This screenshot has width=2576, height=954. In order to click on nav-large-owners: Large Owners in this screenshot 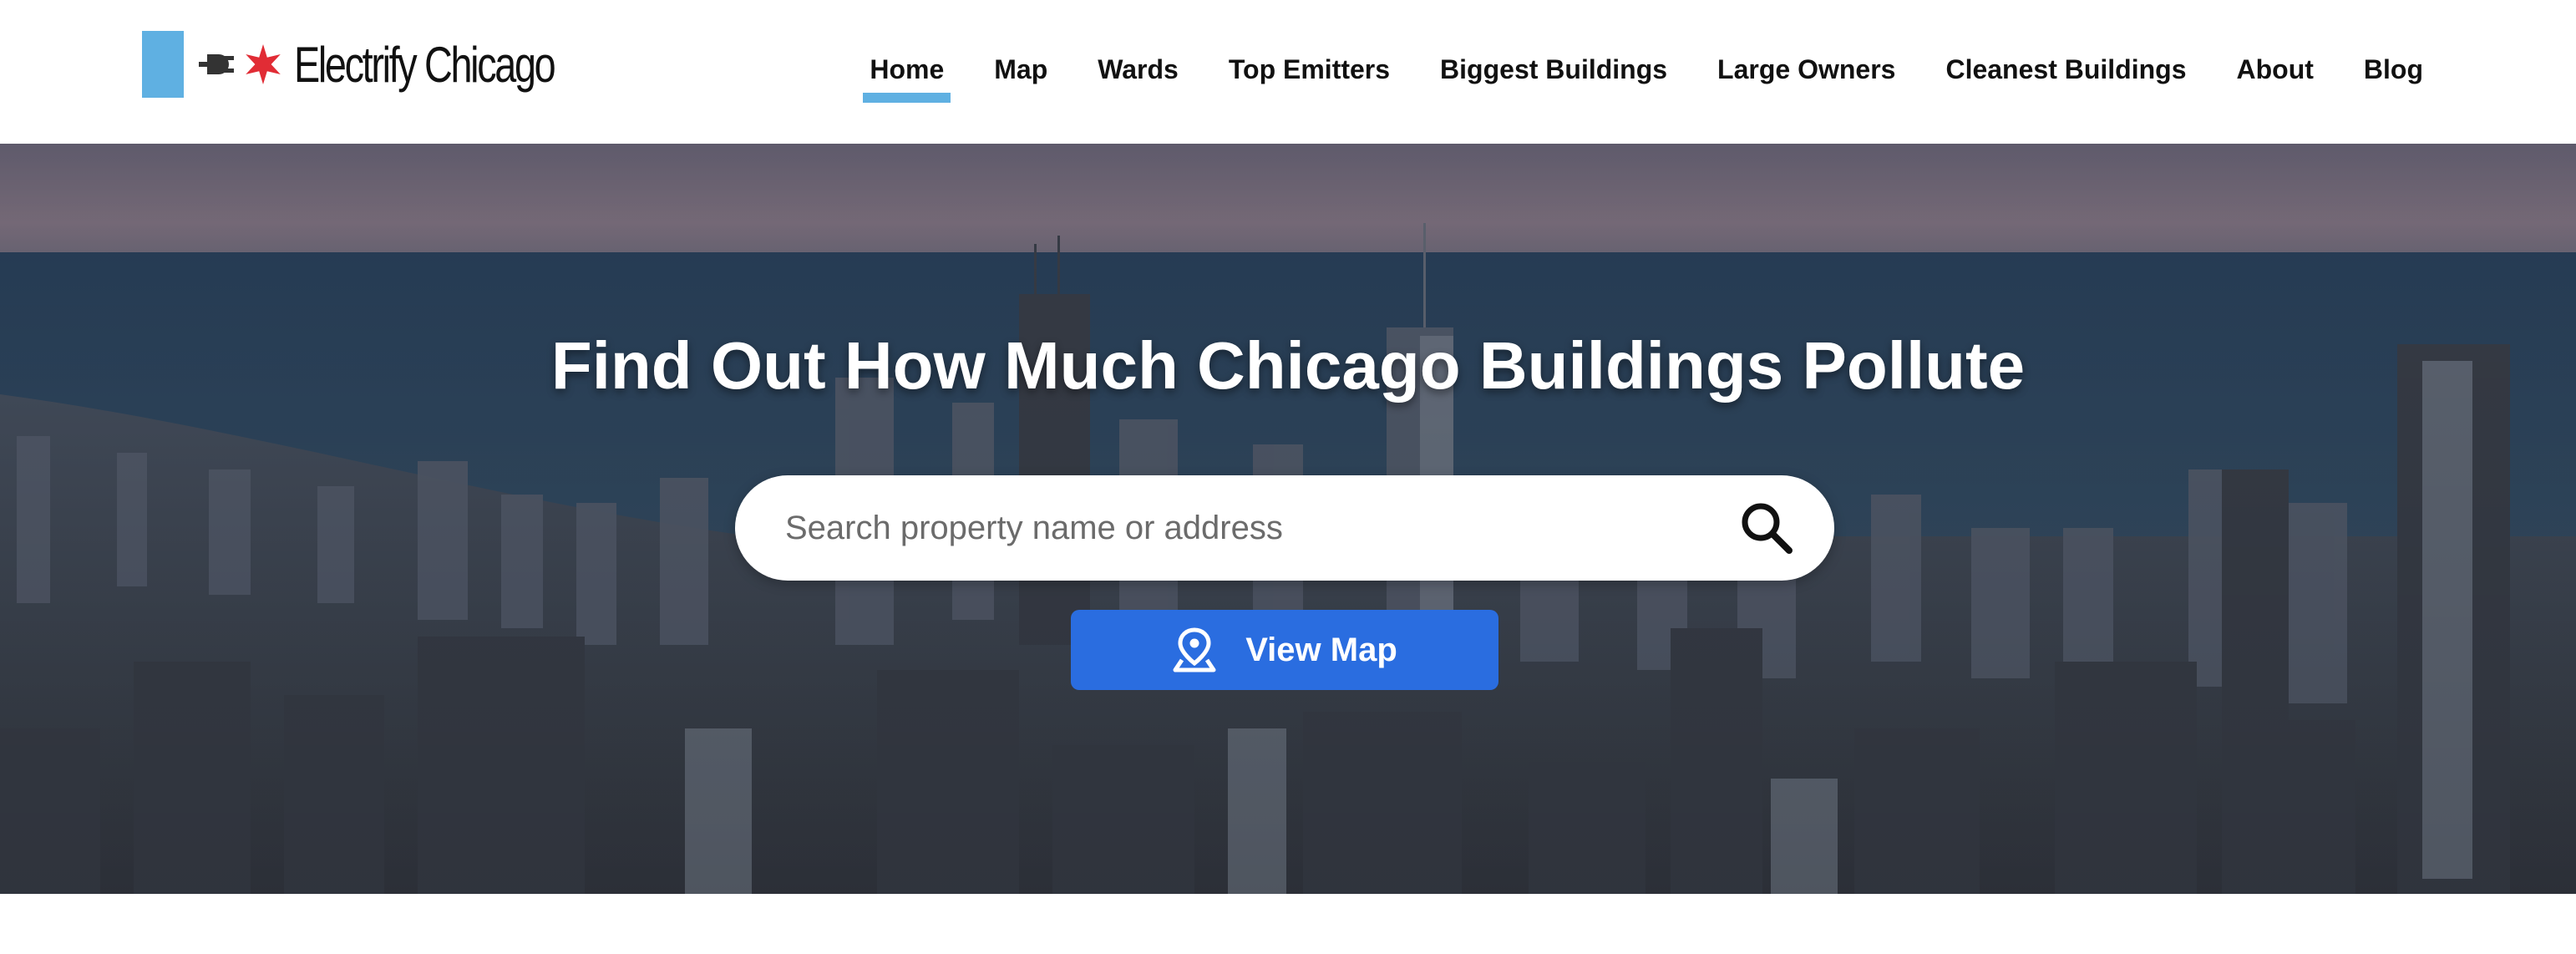, I will do `click(1806, 74)`.